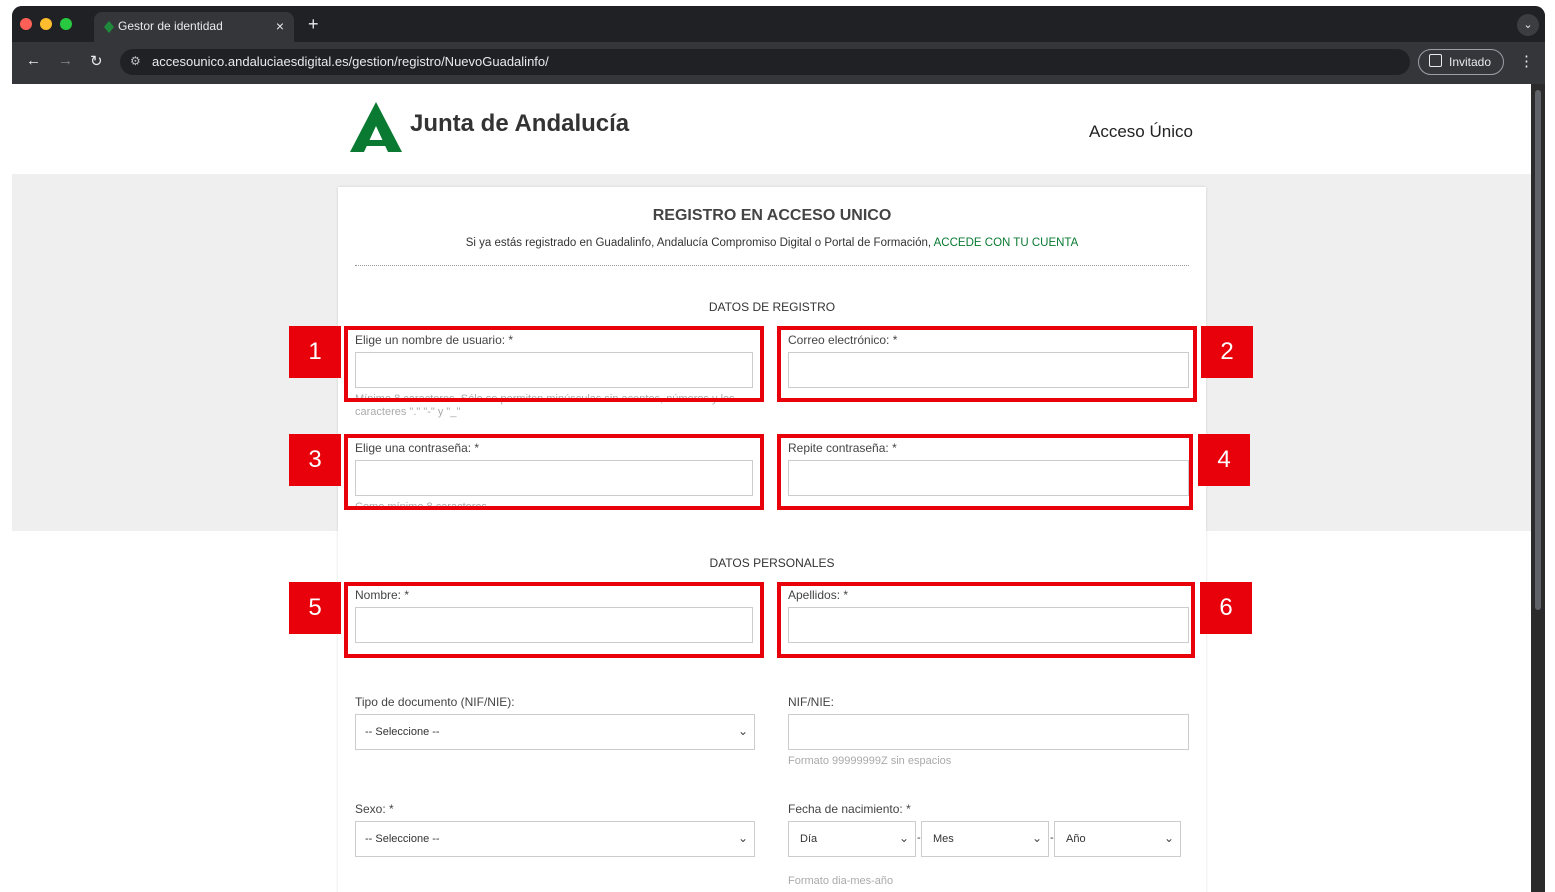  I want to click on highlight-box-password, so click(554, 472).